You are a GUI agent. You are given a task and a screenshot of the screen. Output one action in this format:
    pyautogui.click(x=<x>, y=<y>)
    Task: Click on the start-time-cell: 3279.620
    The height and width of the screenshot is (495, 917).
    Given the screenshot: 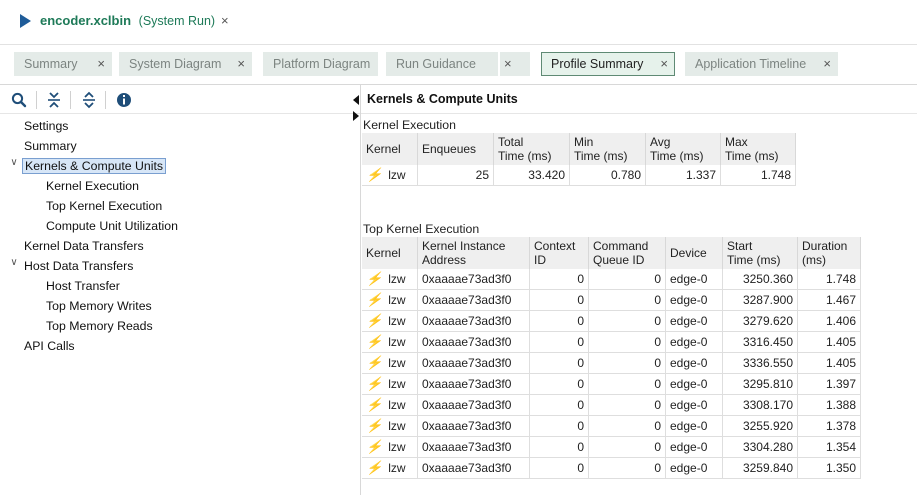 What is the action you would take?
    pyautogui.click(x=760, y=321)
    